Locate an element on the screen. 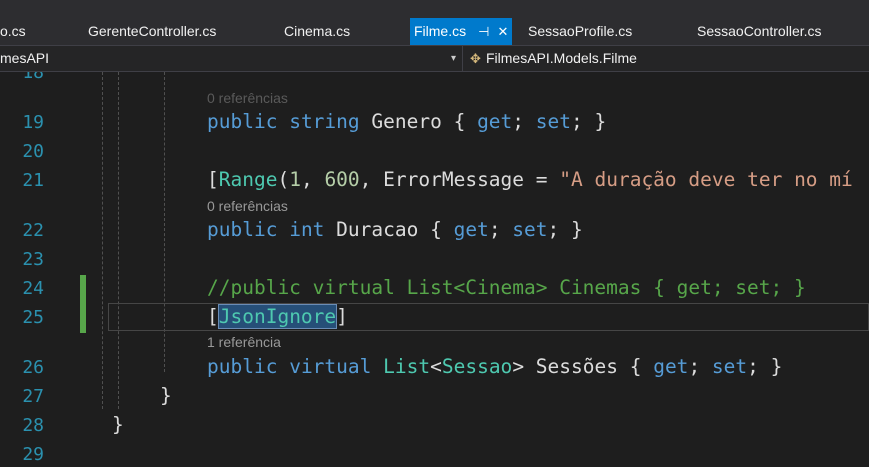 The height and width of the screenshot is (467, 869). code-text: Duracao { is located at coordinates (389, 229).